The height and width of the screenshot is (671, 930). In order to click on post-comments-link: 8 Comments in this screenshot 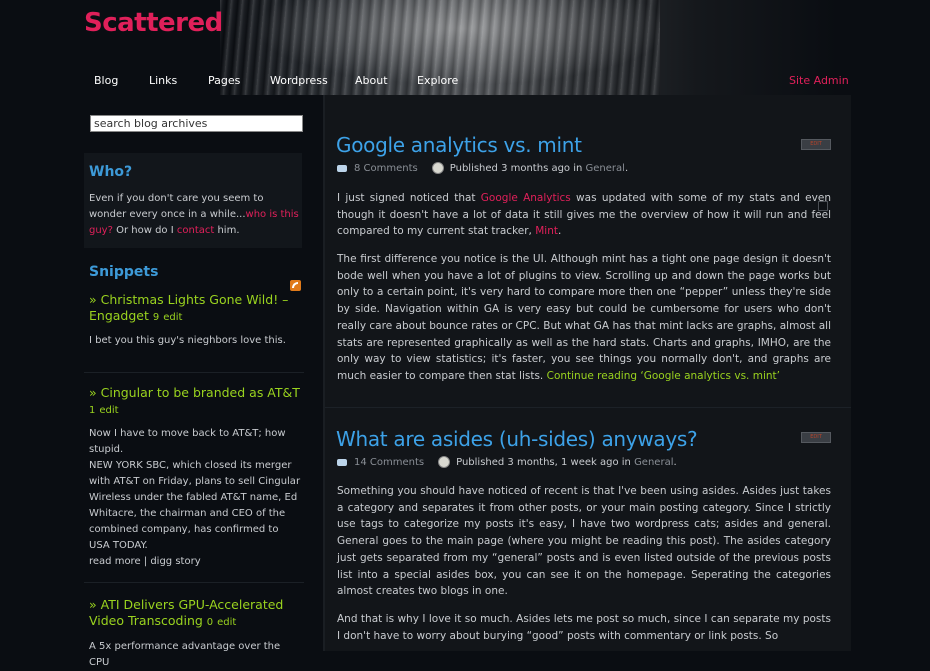, I will do `click(386, 168)`.